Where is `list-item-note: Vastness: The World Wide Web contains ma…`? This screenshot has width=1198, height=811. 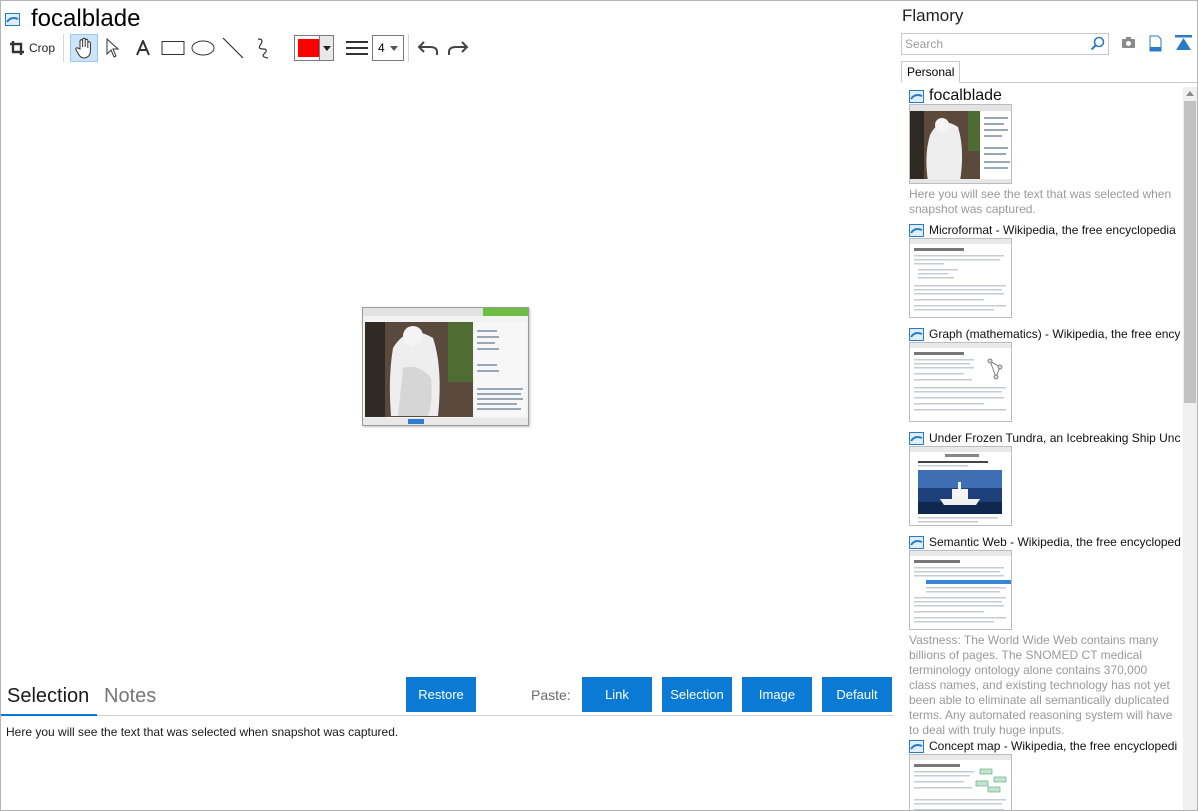
list-item-note: Vastness: The World Wide Web contains ma… is located at coordinates (1041, 685).